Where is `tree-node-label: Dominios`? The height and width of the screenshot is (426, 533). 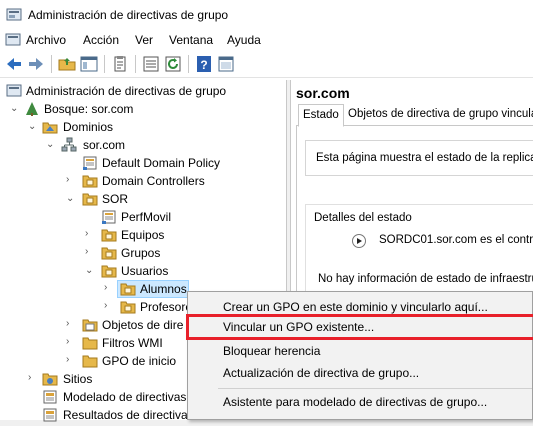 tree-node-label: Dominios is located at coordinates (88, 127).